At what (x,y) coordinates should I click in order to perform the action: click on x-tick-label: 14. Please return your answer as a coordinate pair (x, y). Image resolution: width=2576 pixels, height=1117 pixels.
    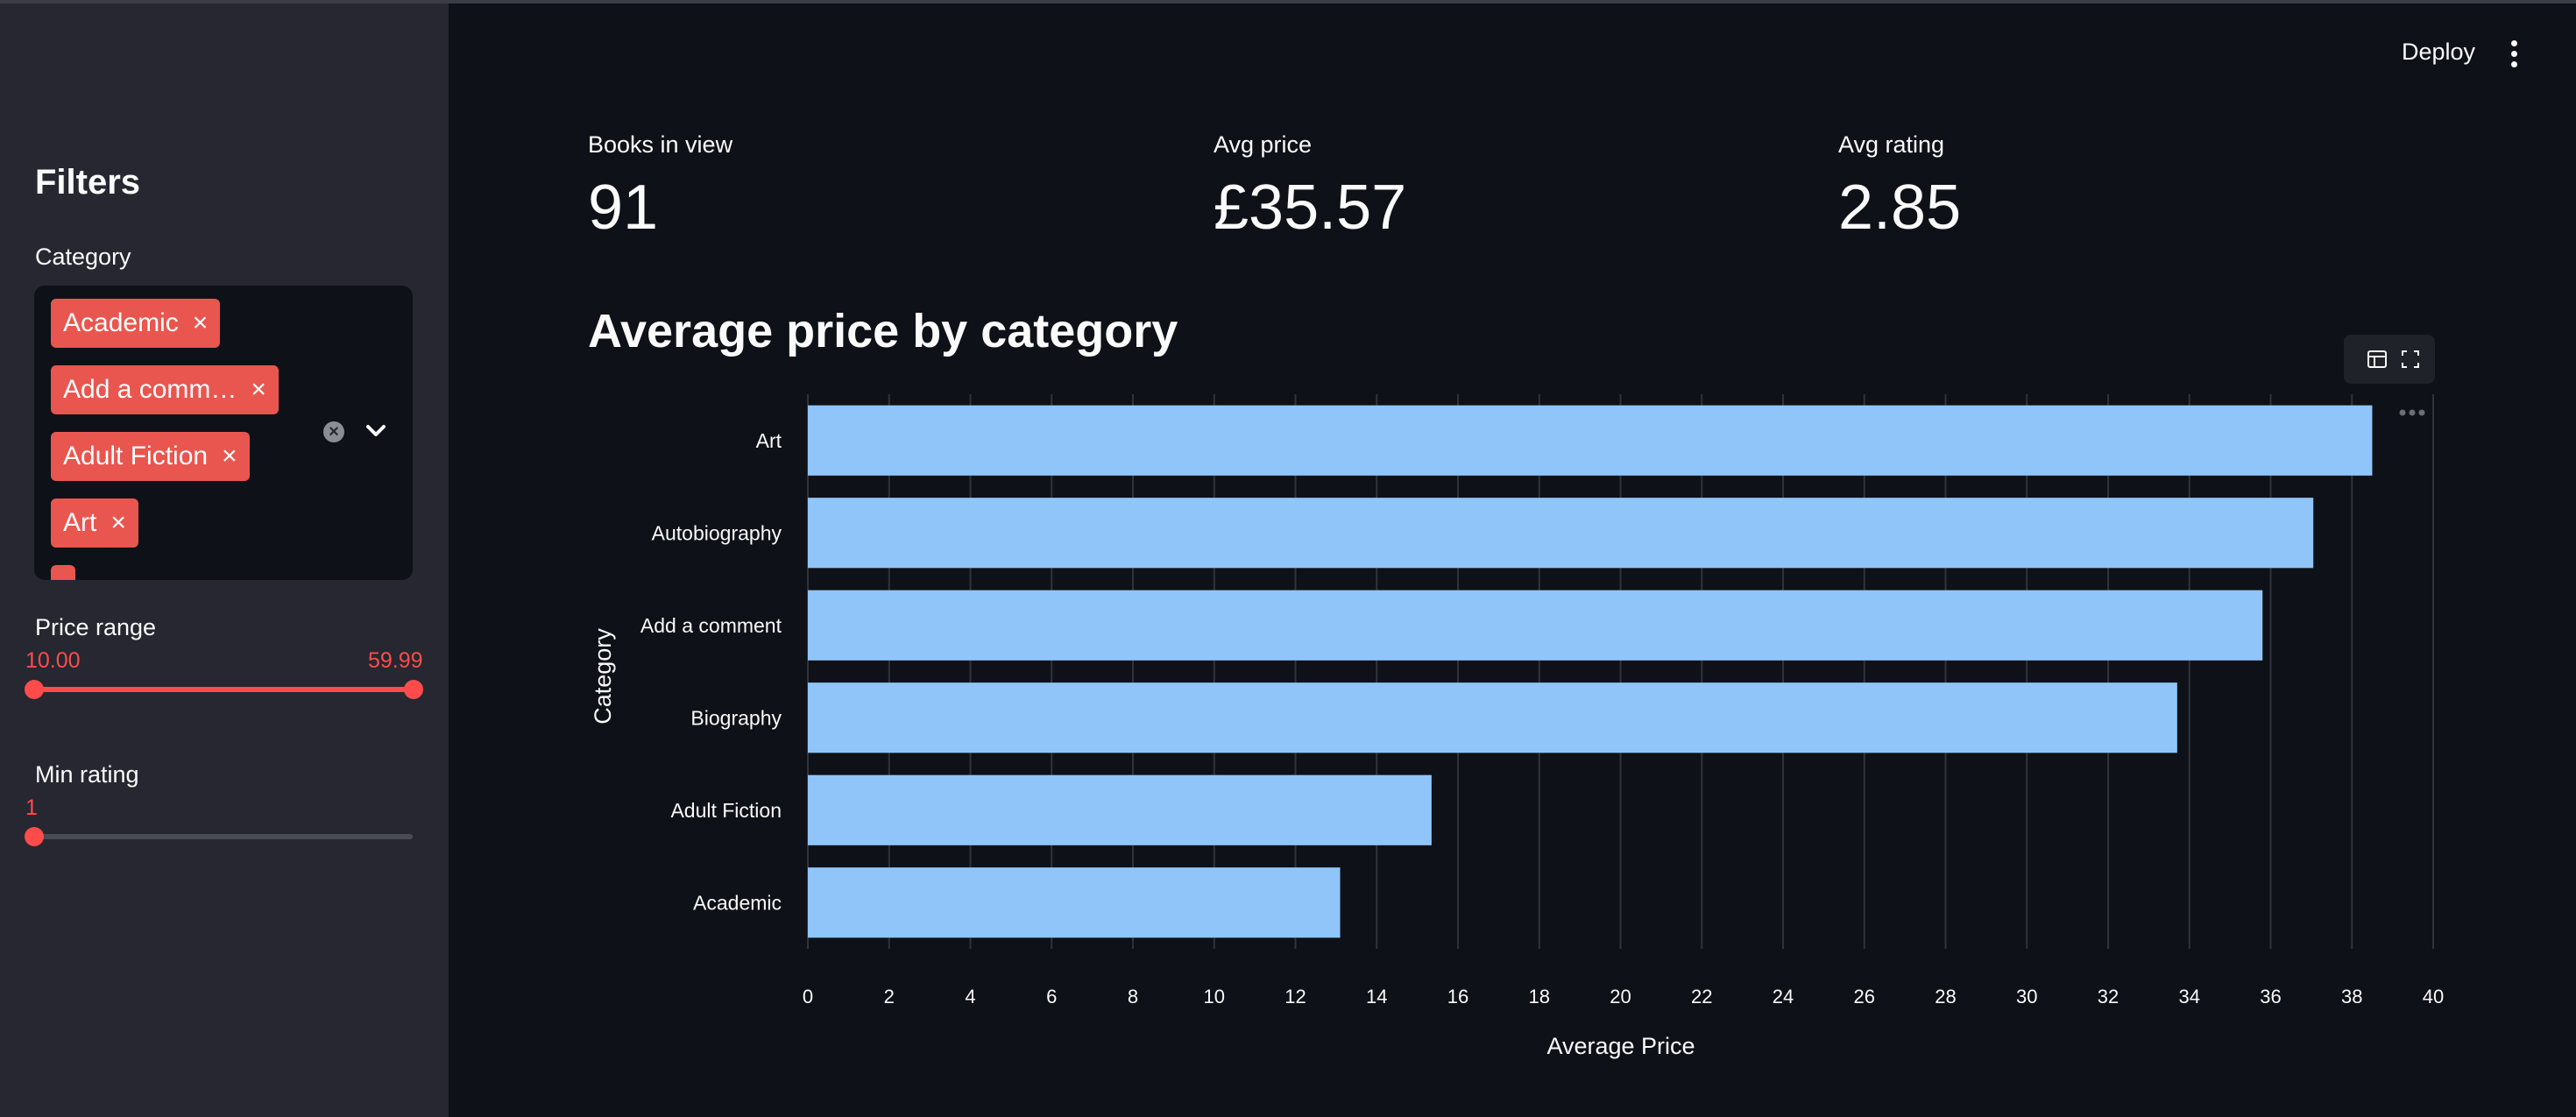
    Looking at the image, I should click on (1376, 997).